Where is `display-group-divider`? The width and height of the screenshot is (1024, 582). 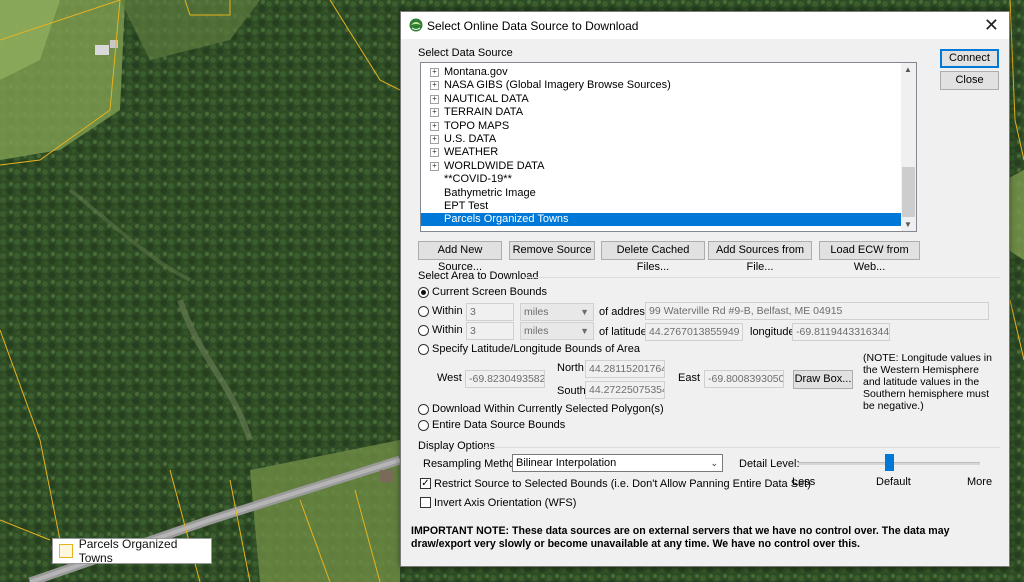
display-group-divider is located at coordinates (741, 447).